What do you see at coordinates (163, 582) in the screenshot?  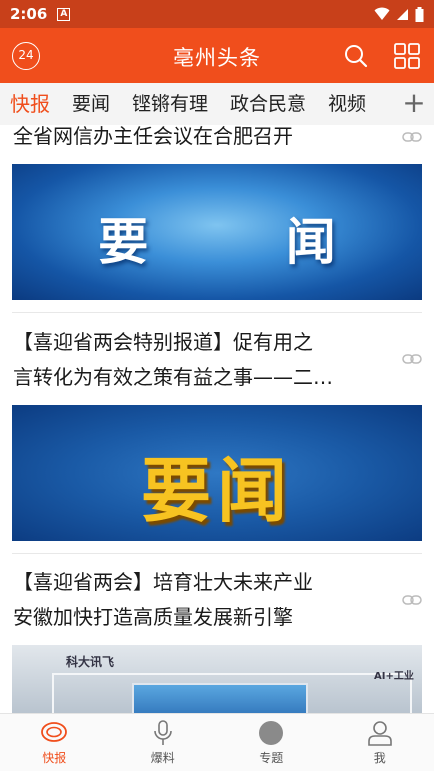 I see `title-line: 【喜迎省两会】培育壮大未来产业` at bounding box center [163, 582].